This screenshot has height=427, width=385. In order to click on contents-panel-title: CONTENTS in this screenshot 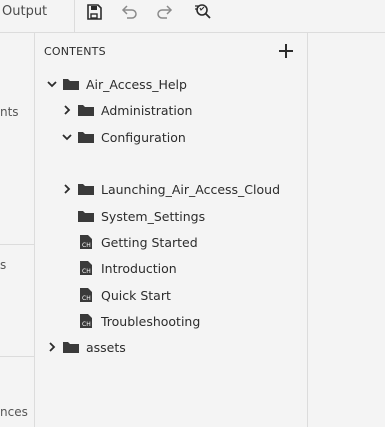, I will do `click(75, 51)`.